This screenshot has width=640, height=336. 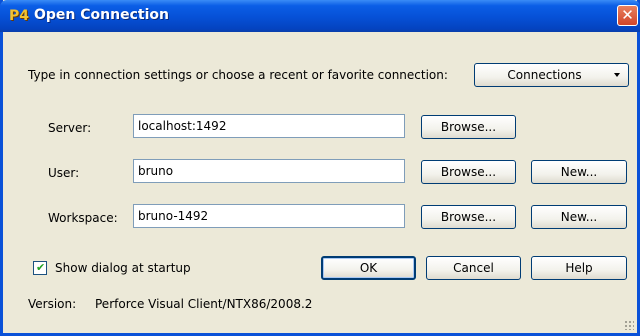 What do you see at coordinates (269, 126) in the screenshot?
I see `server-field: localhost:1492` at bounding box center [269, 126].